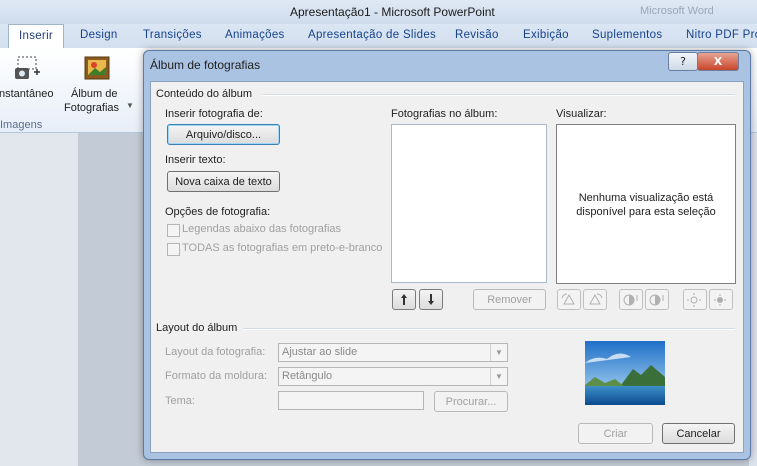  What do you see at coordinates (509, 299) in the screenshot?
I see `remove-button: Remover` at bounding box center [509, 299].